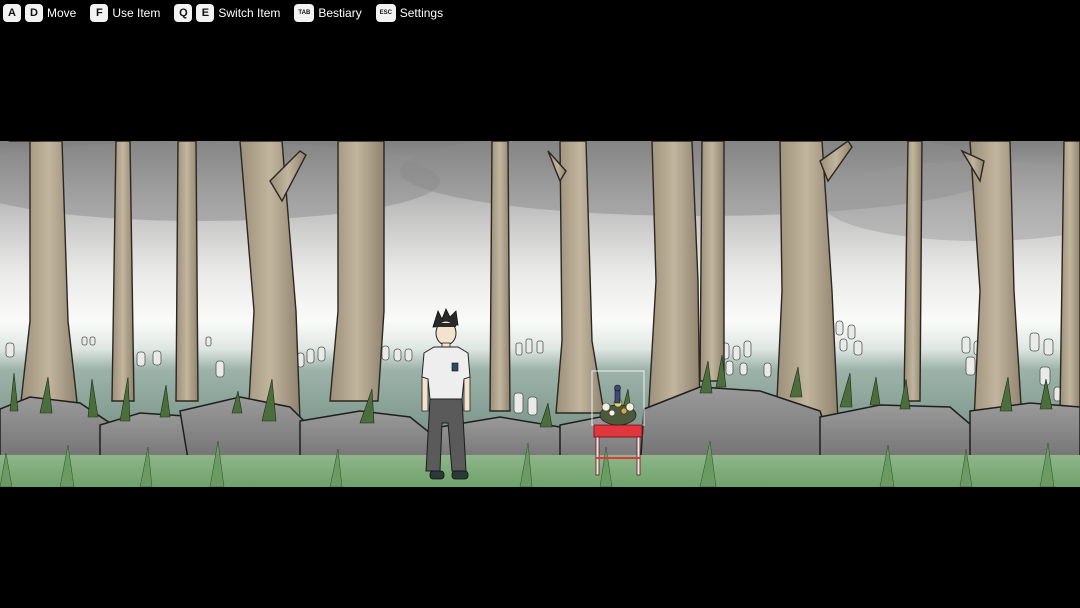  Describe the element at coordinates (540, 471) in the screenshot. I see `ground` at that location.